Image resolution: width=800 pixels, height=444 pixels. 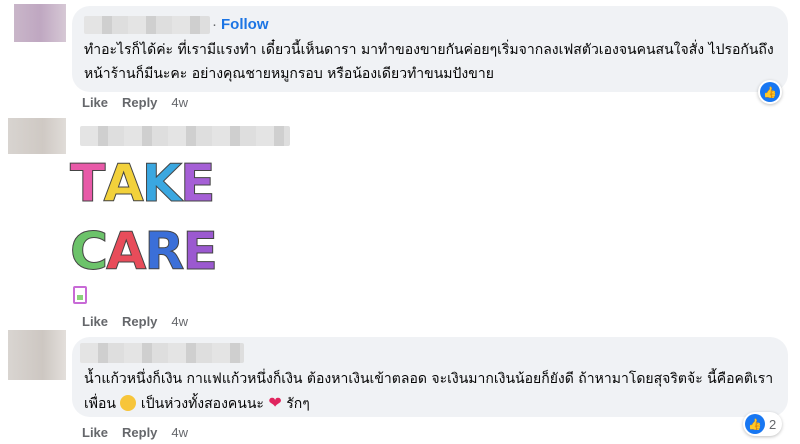 I want to click on heart-emoji-icon: ❤, so click(x=275, y=402).